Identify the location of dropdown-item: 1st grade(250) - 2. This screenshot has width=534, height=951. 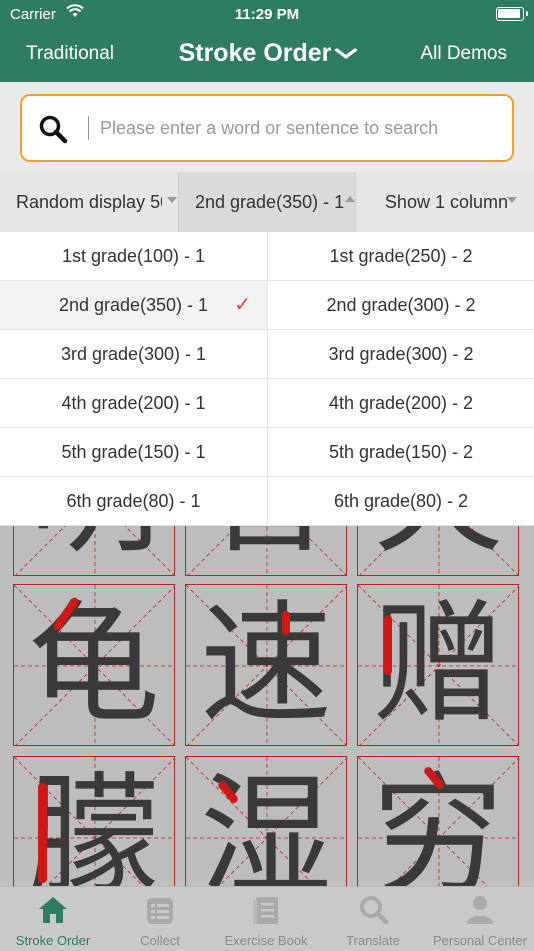
(401, 256).